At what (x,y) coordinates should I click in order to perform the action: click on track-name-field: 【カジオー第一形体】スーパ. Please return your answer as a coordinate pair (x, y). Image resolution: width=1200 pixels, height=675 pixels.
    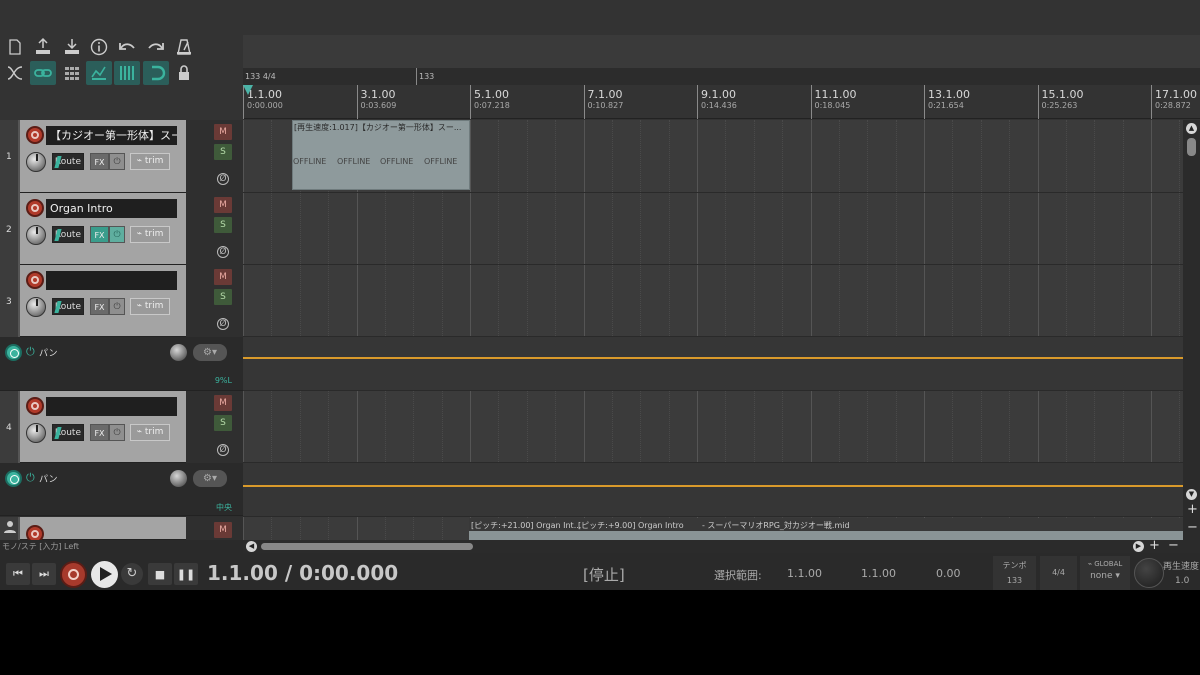
    Looking at the image, I should click on (111, 135).